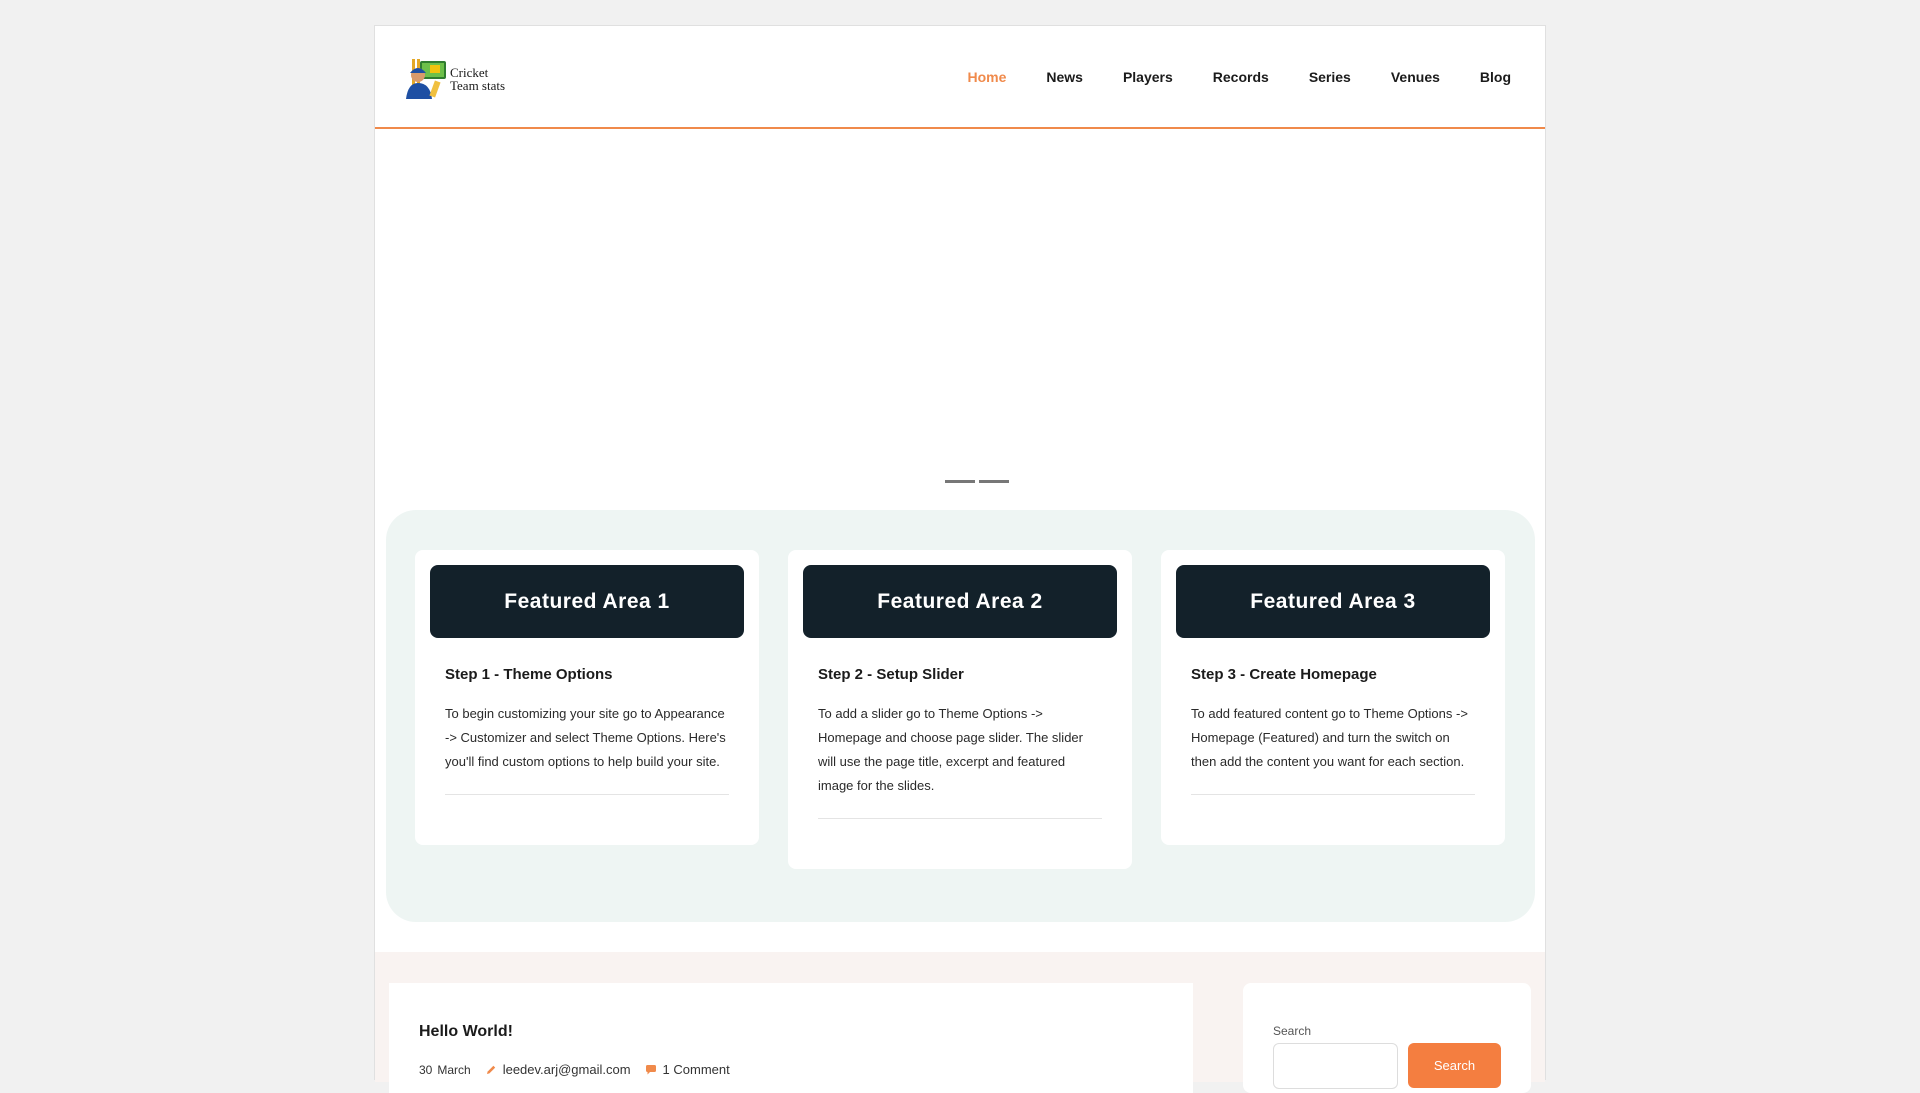 The height and width of the screenshot is (1093, 1920). I want to click on post-meta: 30 March leedev.arj@gmail.com 1 Comment, so click(581, 1069).